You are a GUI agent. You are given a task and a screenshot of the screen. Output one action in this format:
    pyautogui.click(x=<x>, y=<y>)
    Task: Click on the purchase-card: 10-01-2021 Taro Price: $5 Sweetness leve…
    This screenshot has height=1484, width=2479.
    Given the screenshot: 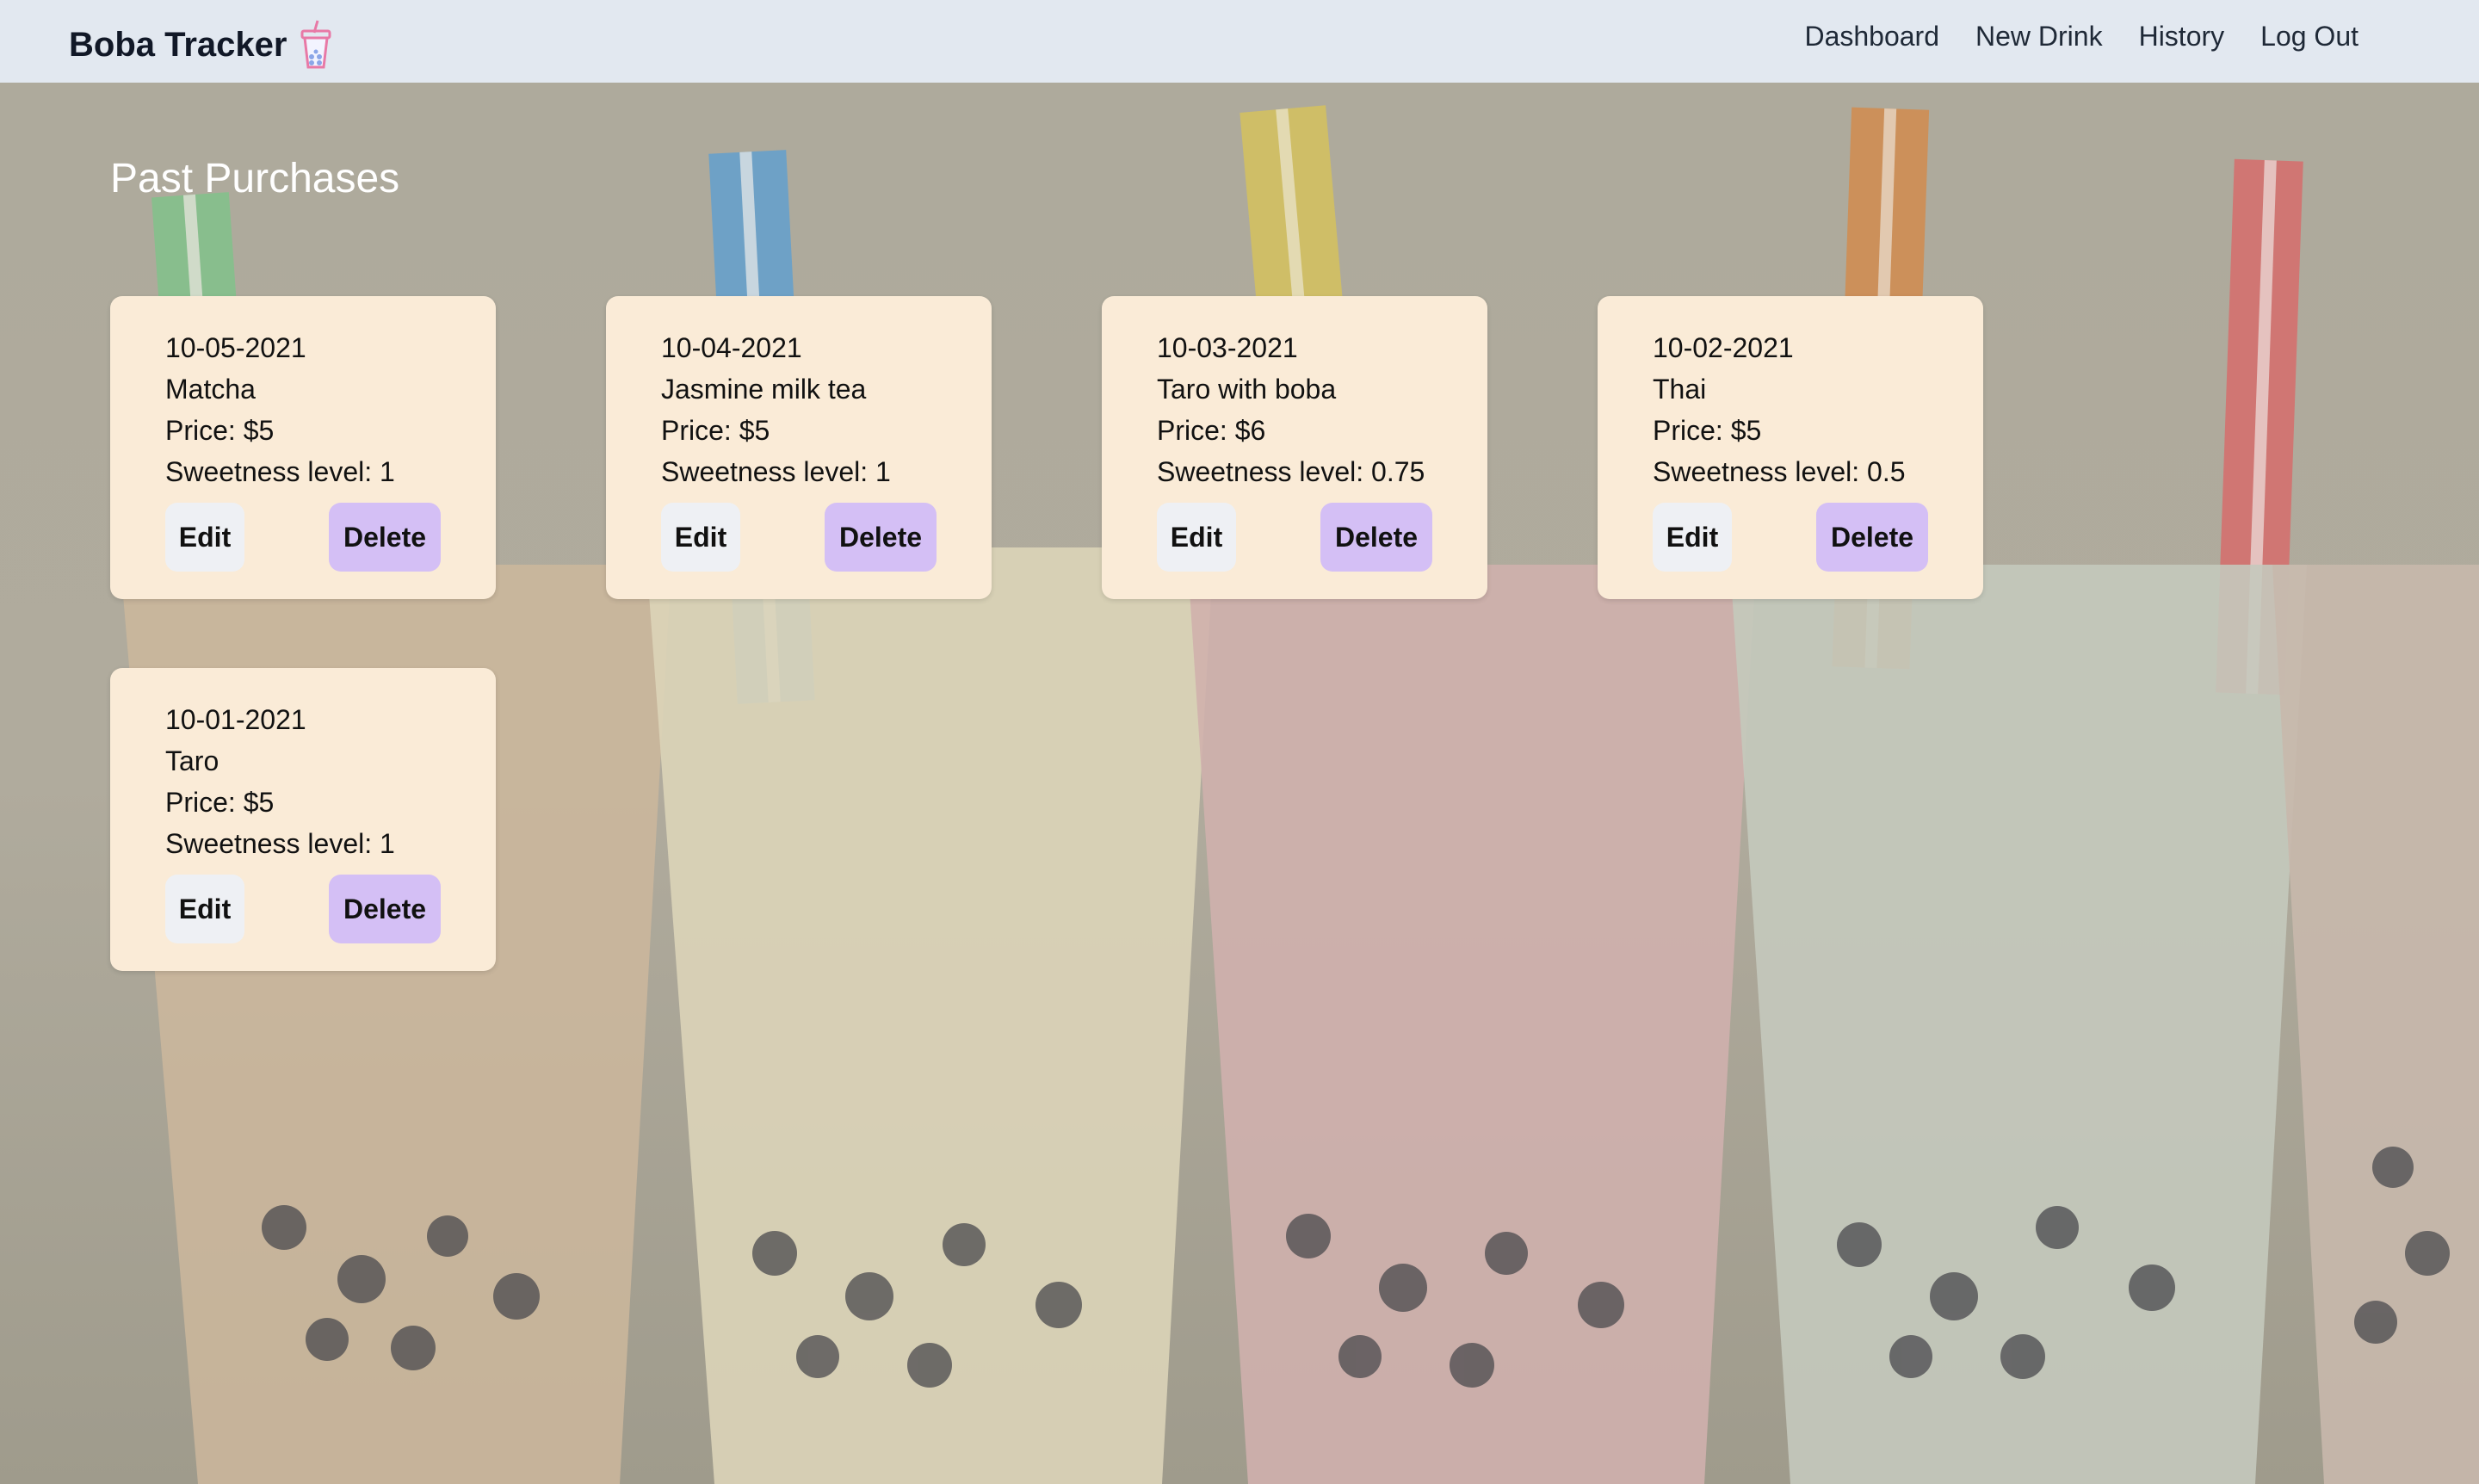 What is the action you would take?
    pyautogui.click(x=303, y=819)
    